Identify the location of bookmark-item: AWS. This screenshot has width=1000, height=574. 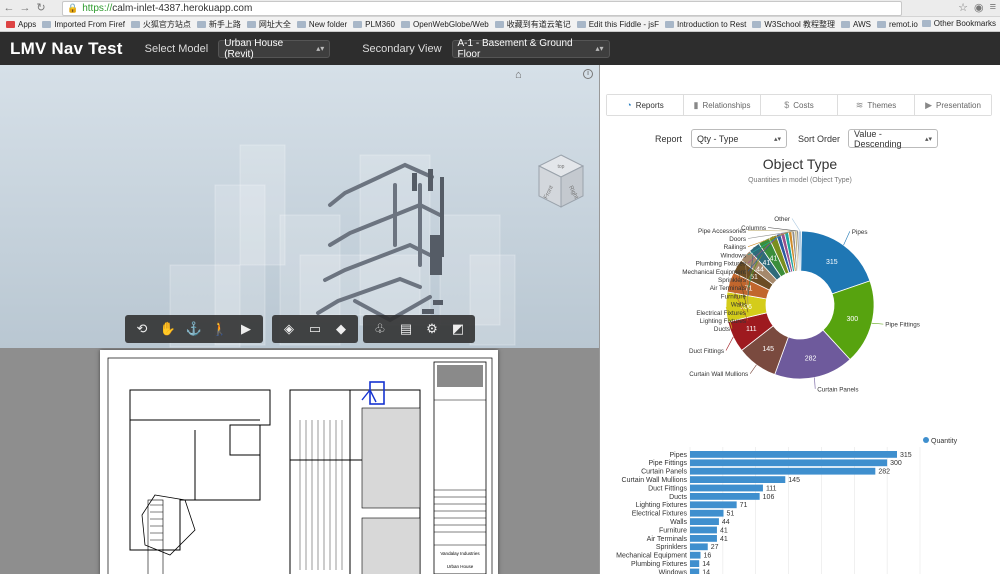
(856, 24).